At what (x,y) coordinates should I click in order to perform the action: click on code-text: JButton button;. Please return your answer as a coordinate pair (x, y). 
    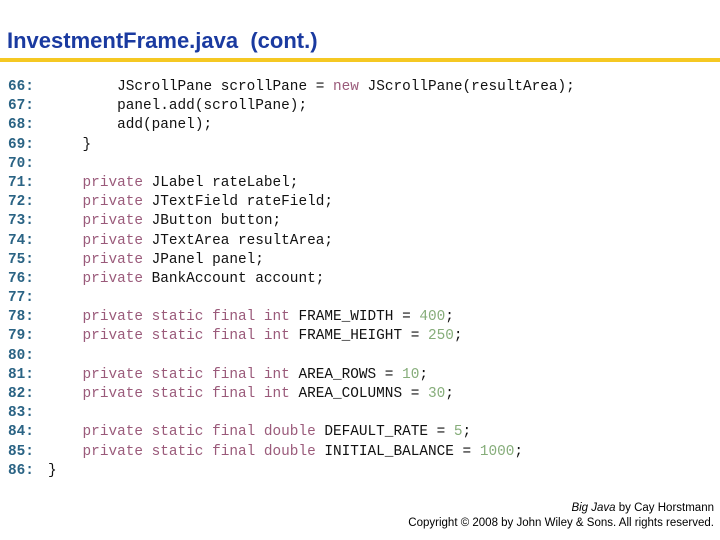
    Looking at the image, I should click on (212, 221).